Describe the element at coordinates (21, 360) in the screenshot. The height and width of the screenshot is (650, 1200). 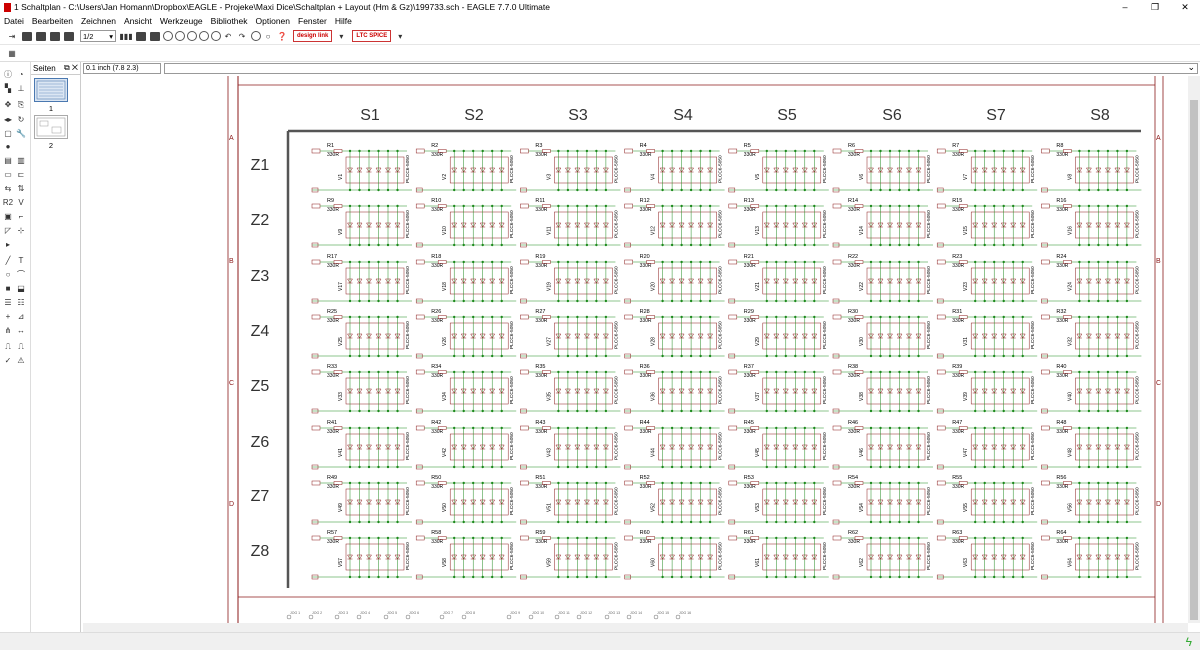
I see `errors-icon: ⚠` at that location.